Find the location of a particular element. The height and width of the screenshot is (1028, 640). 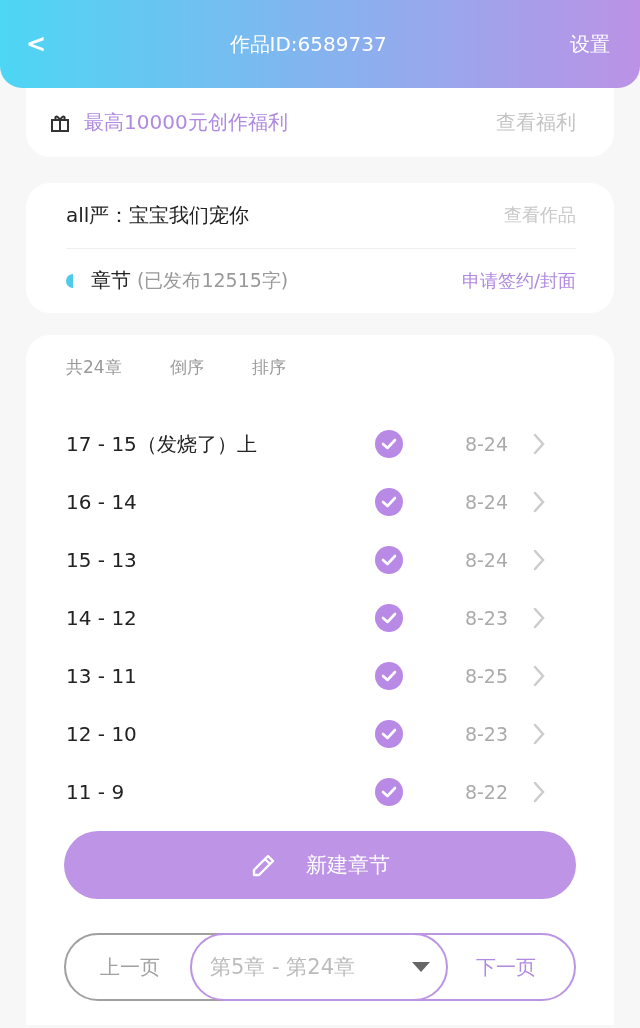

chapter-title: 12 - 10 is located at coordinates (102, 734).